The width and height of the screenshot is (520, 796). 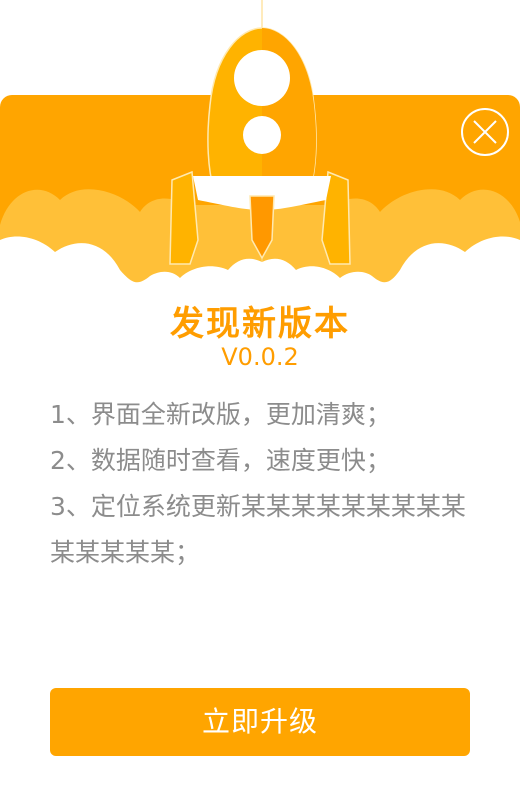 What do you see at coordinates (184, 217) in the screenshot?
I see `rocket-fin-left` at bounding box center [184, 217].